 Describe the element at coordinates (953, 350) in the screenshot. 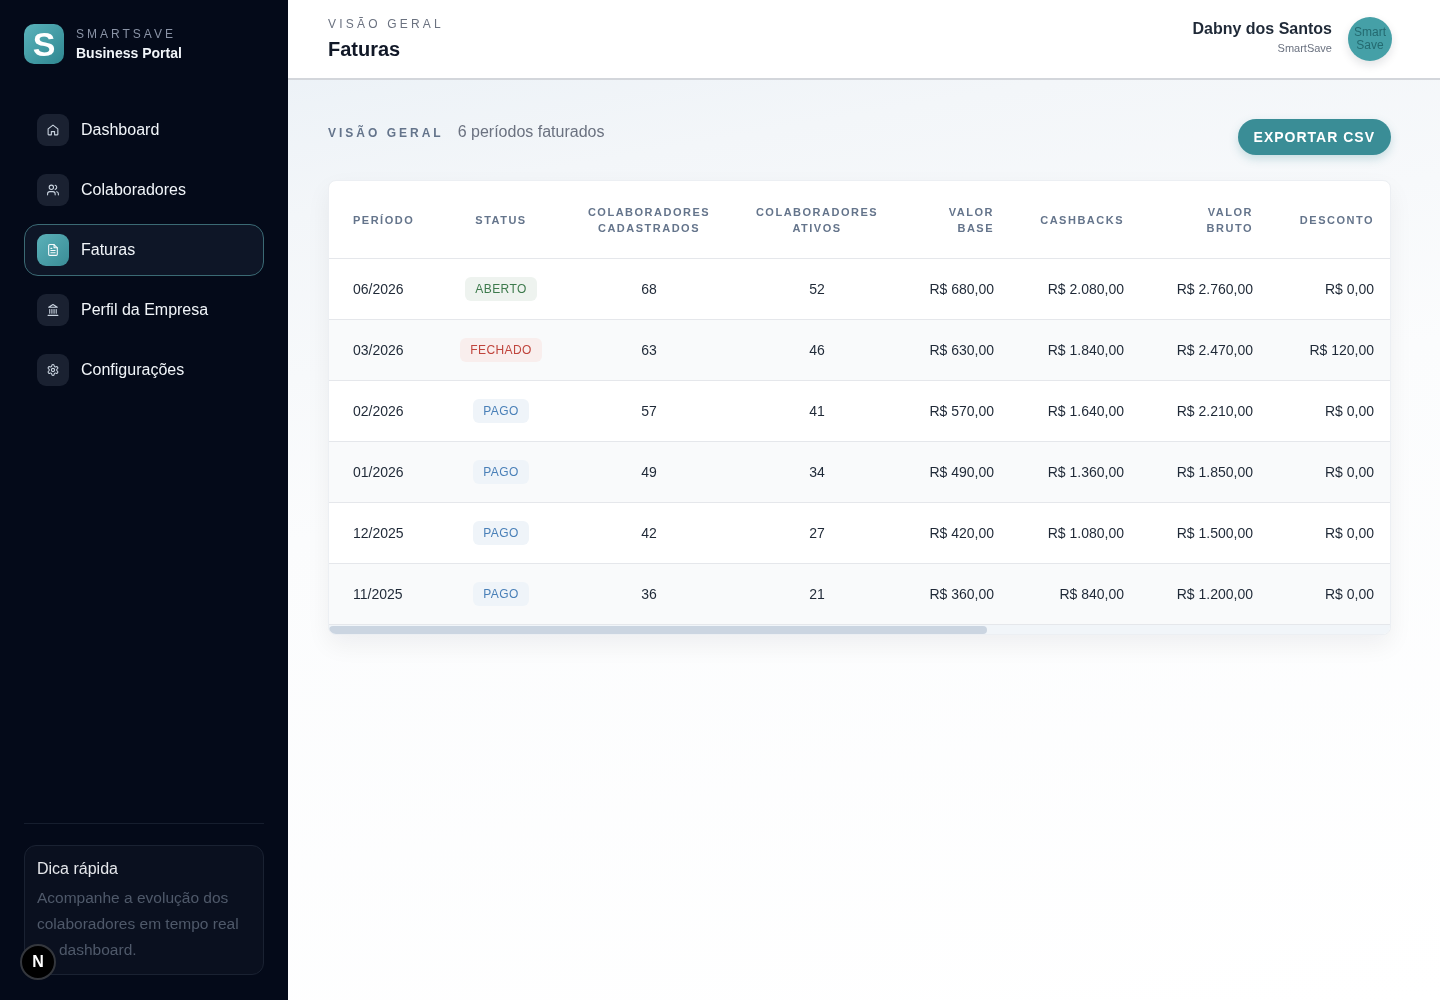

I see `table-cell: R$ 630,00` at that location.